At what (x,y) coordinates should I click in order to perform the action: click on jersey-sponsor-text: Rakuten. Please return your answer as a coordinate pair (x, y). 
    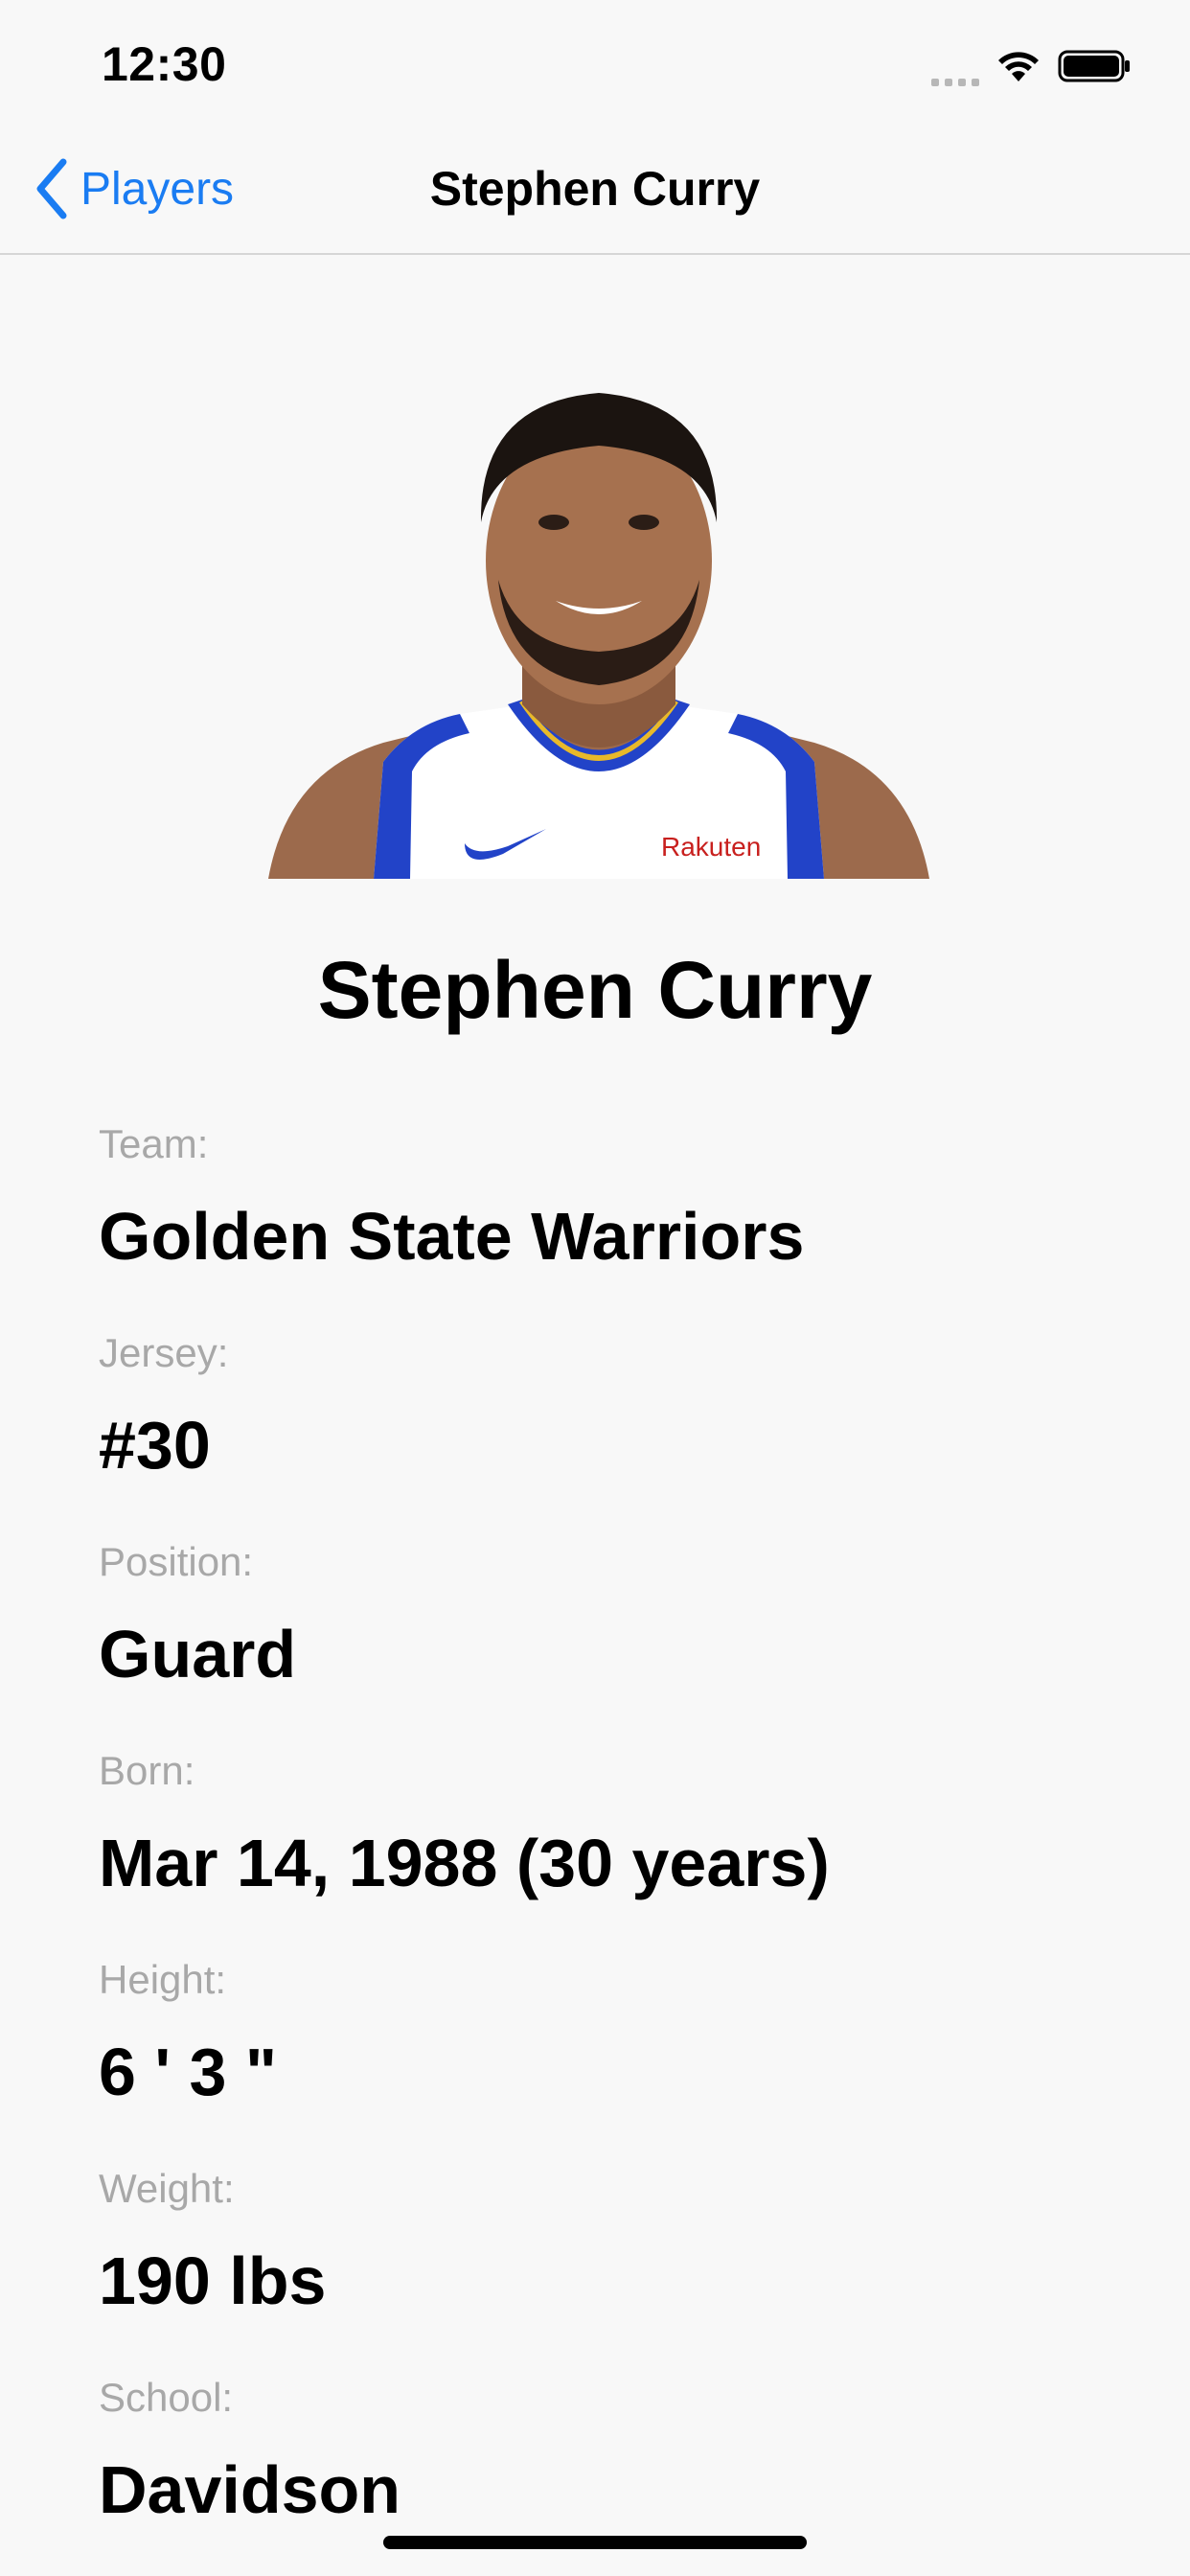
    Looking at the image, I should click on (711, 847).